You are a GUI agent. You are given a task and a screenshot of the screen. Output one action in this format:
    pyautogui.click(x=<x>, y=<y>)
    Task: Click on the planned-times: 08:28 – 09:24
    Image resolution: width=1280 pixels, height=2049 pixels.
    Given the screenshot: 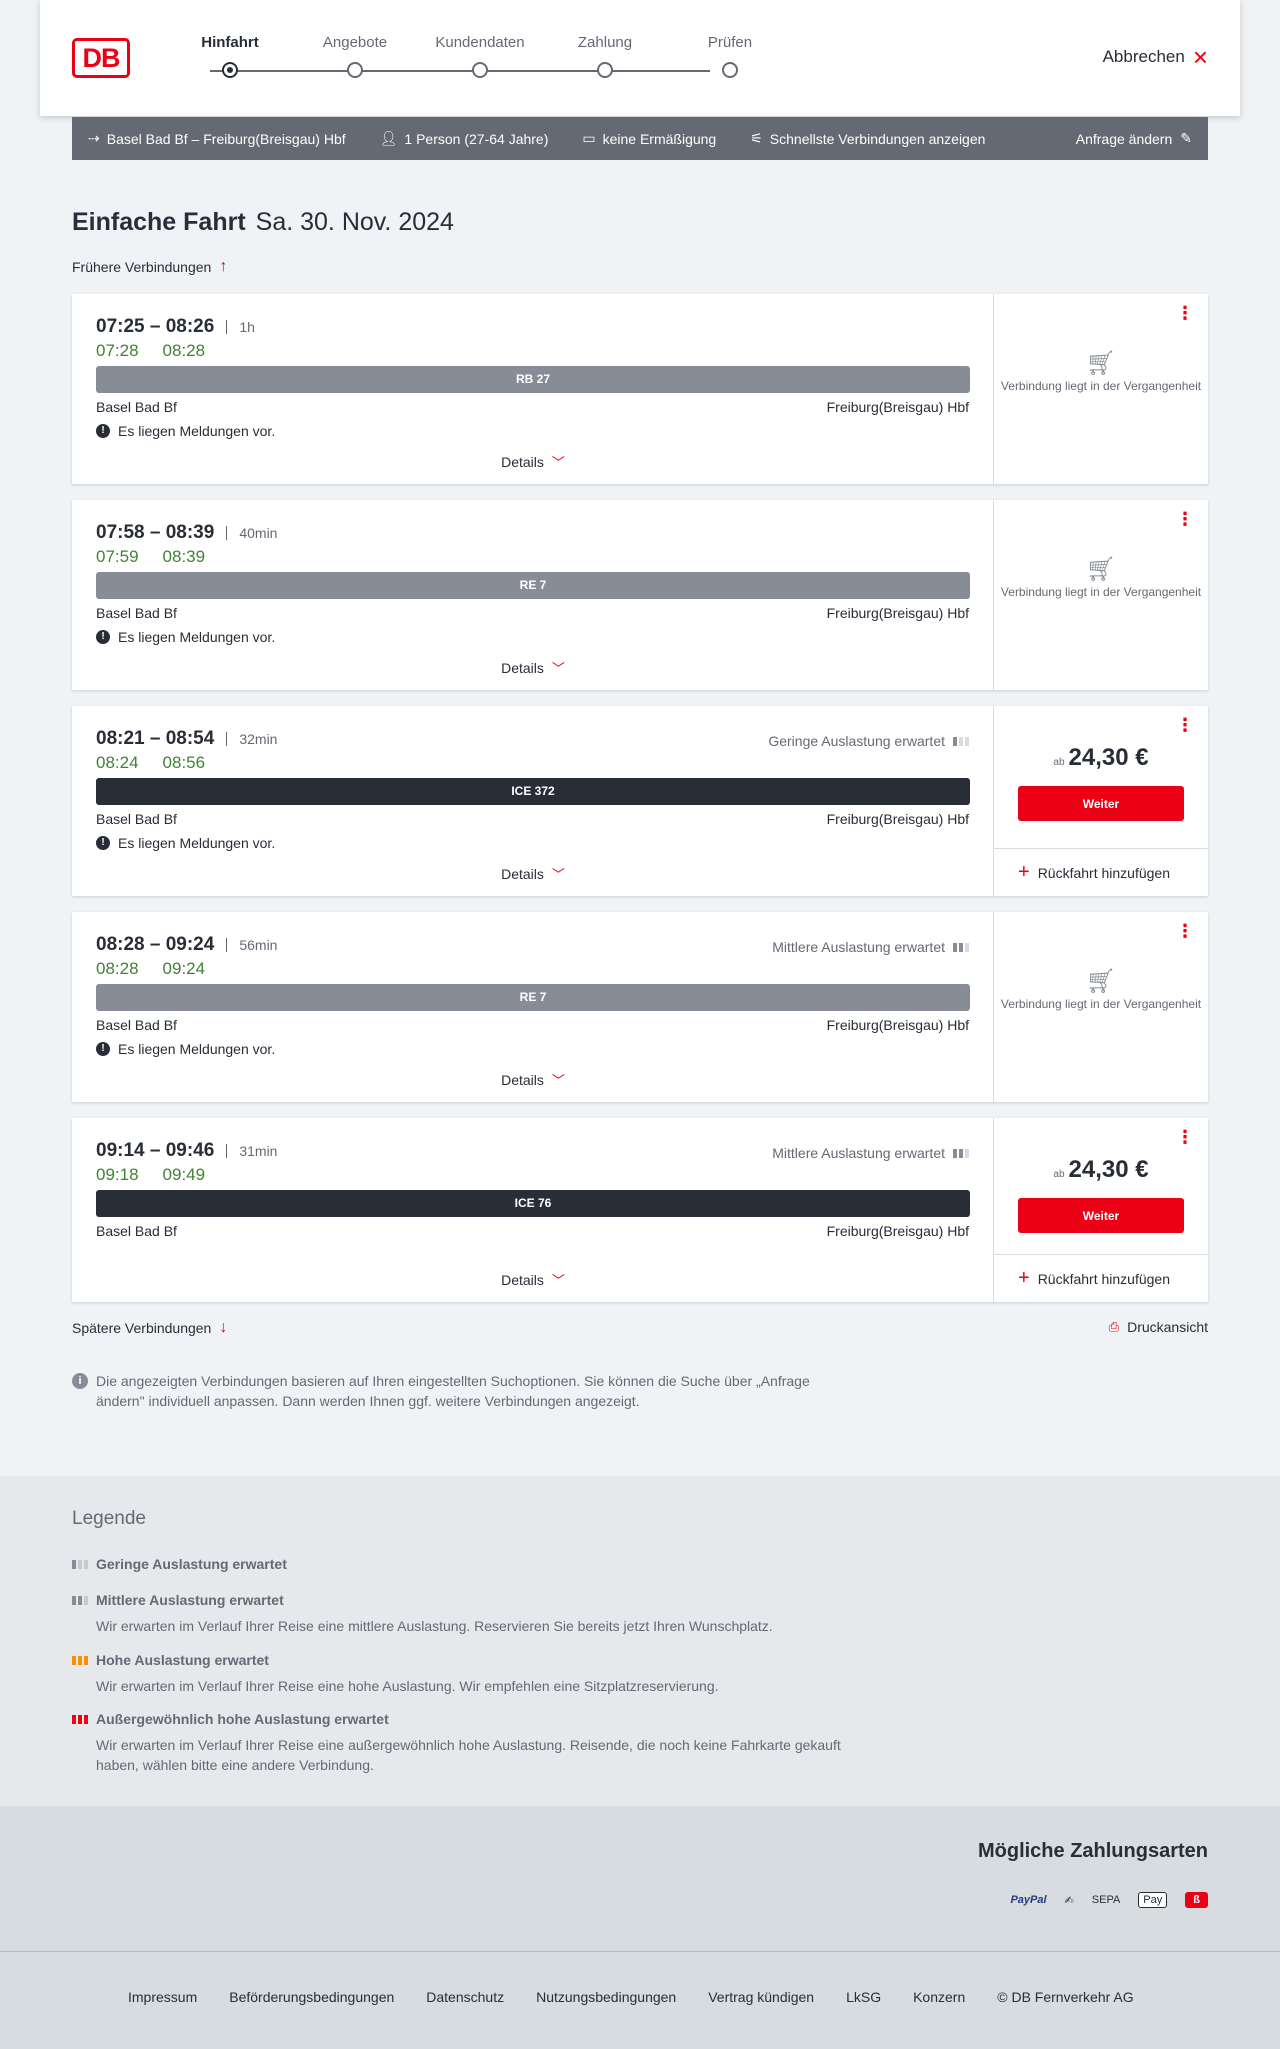 What is the action you would take?
    pyautogui.click(x=155, y=944)
    